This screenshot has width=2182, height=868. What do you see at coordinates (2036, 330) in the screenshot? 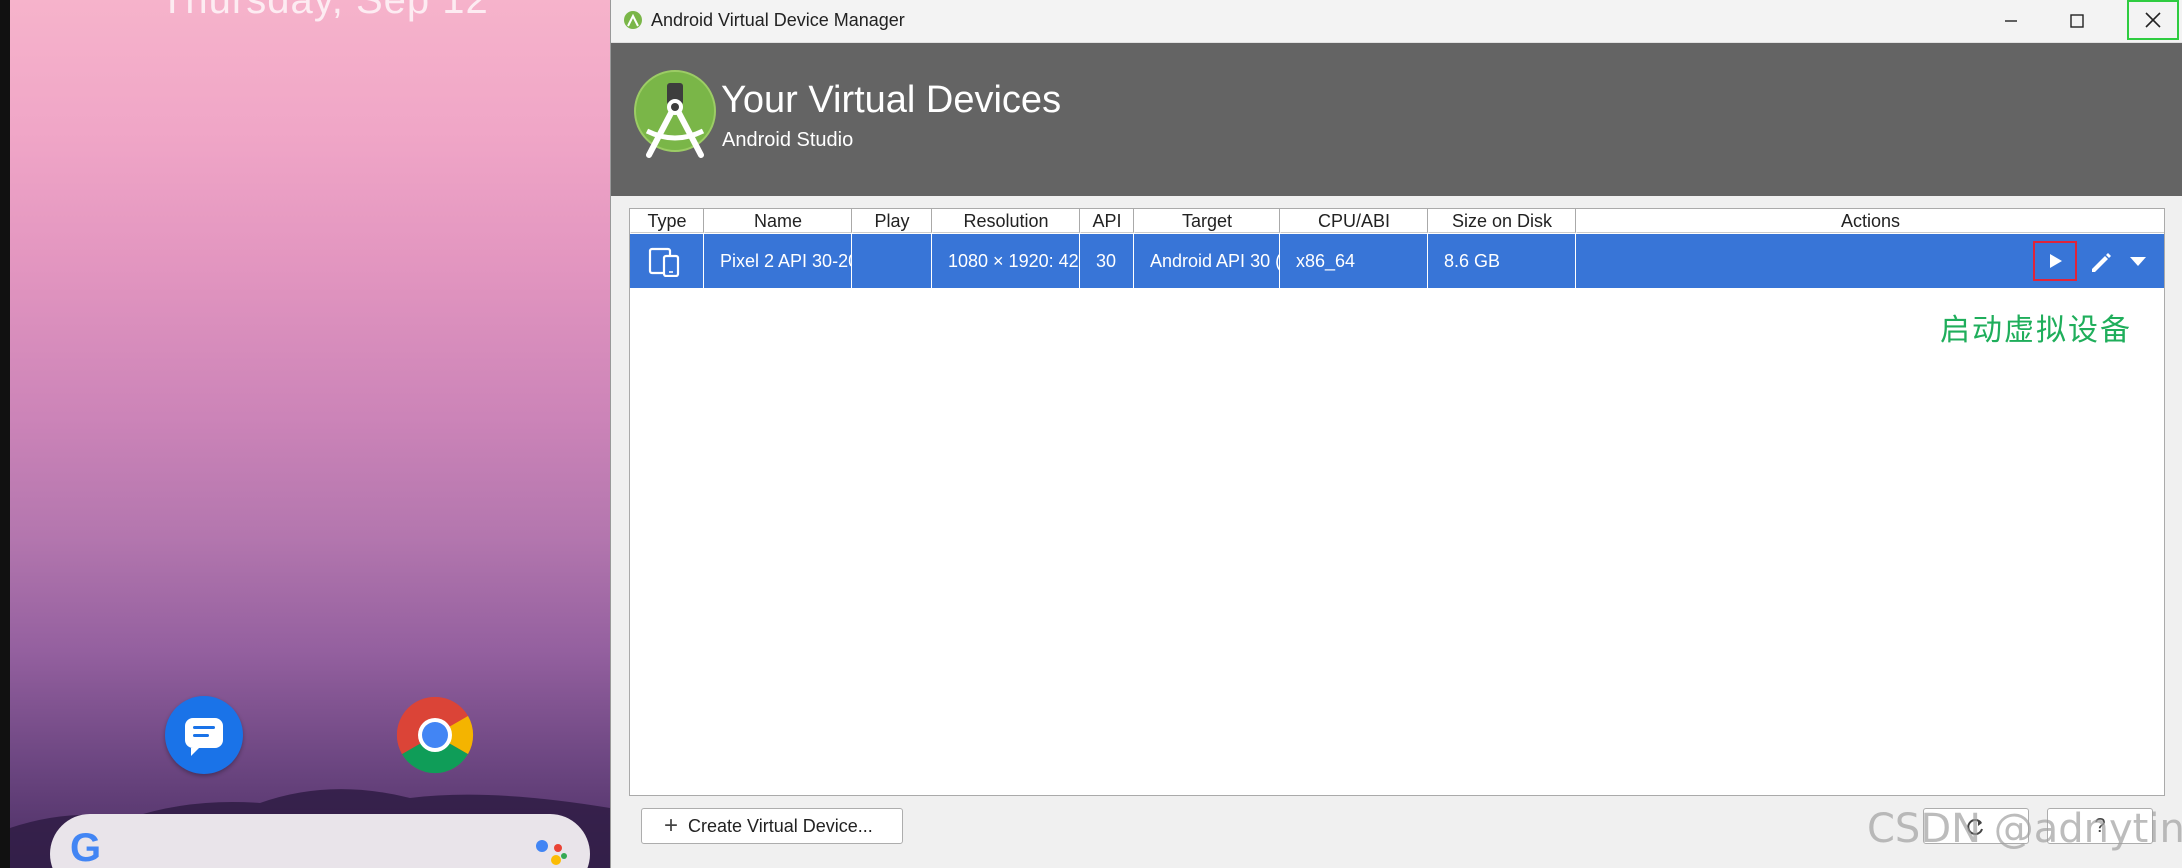
I see `annotation-launch-avd: 启动虚拟设备` at bounding box center [2036, 330].